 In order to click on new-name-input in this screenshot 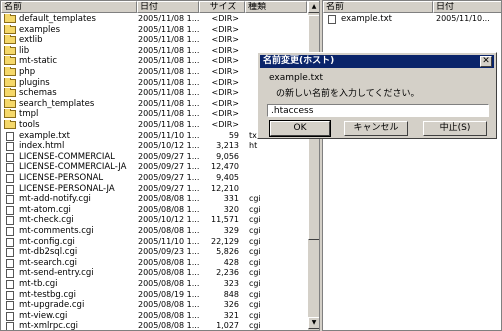, I will do `click(378, 110)`.